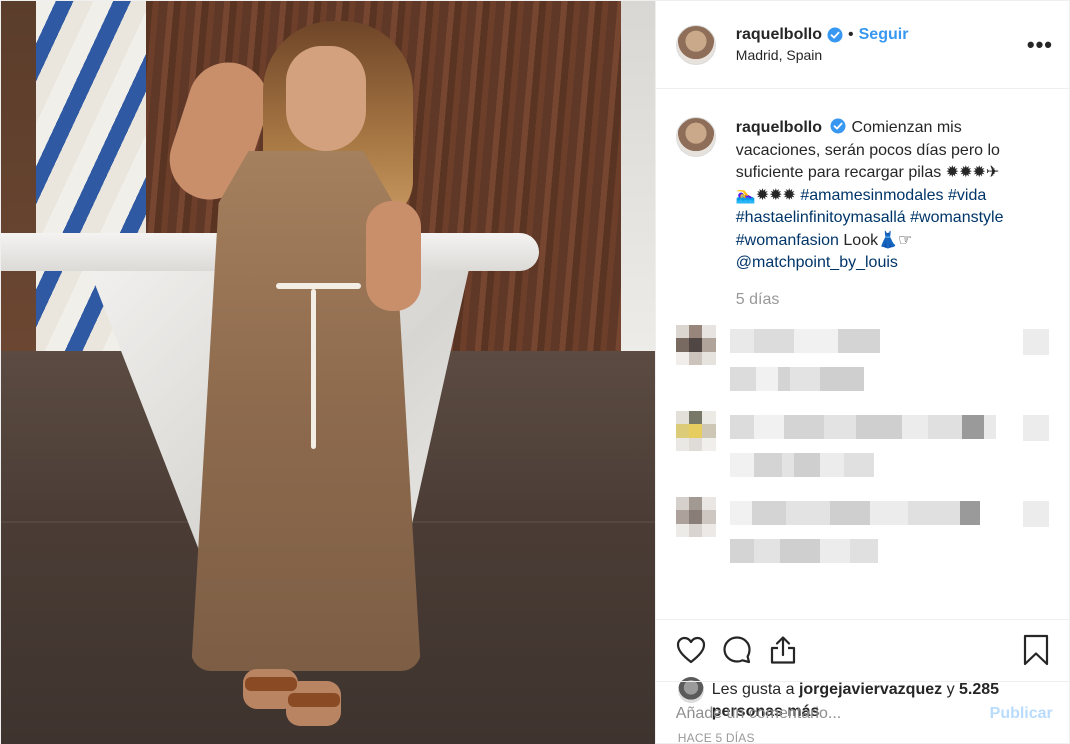  I want to click on username-link: raquelbollo, so click(779, 35).